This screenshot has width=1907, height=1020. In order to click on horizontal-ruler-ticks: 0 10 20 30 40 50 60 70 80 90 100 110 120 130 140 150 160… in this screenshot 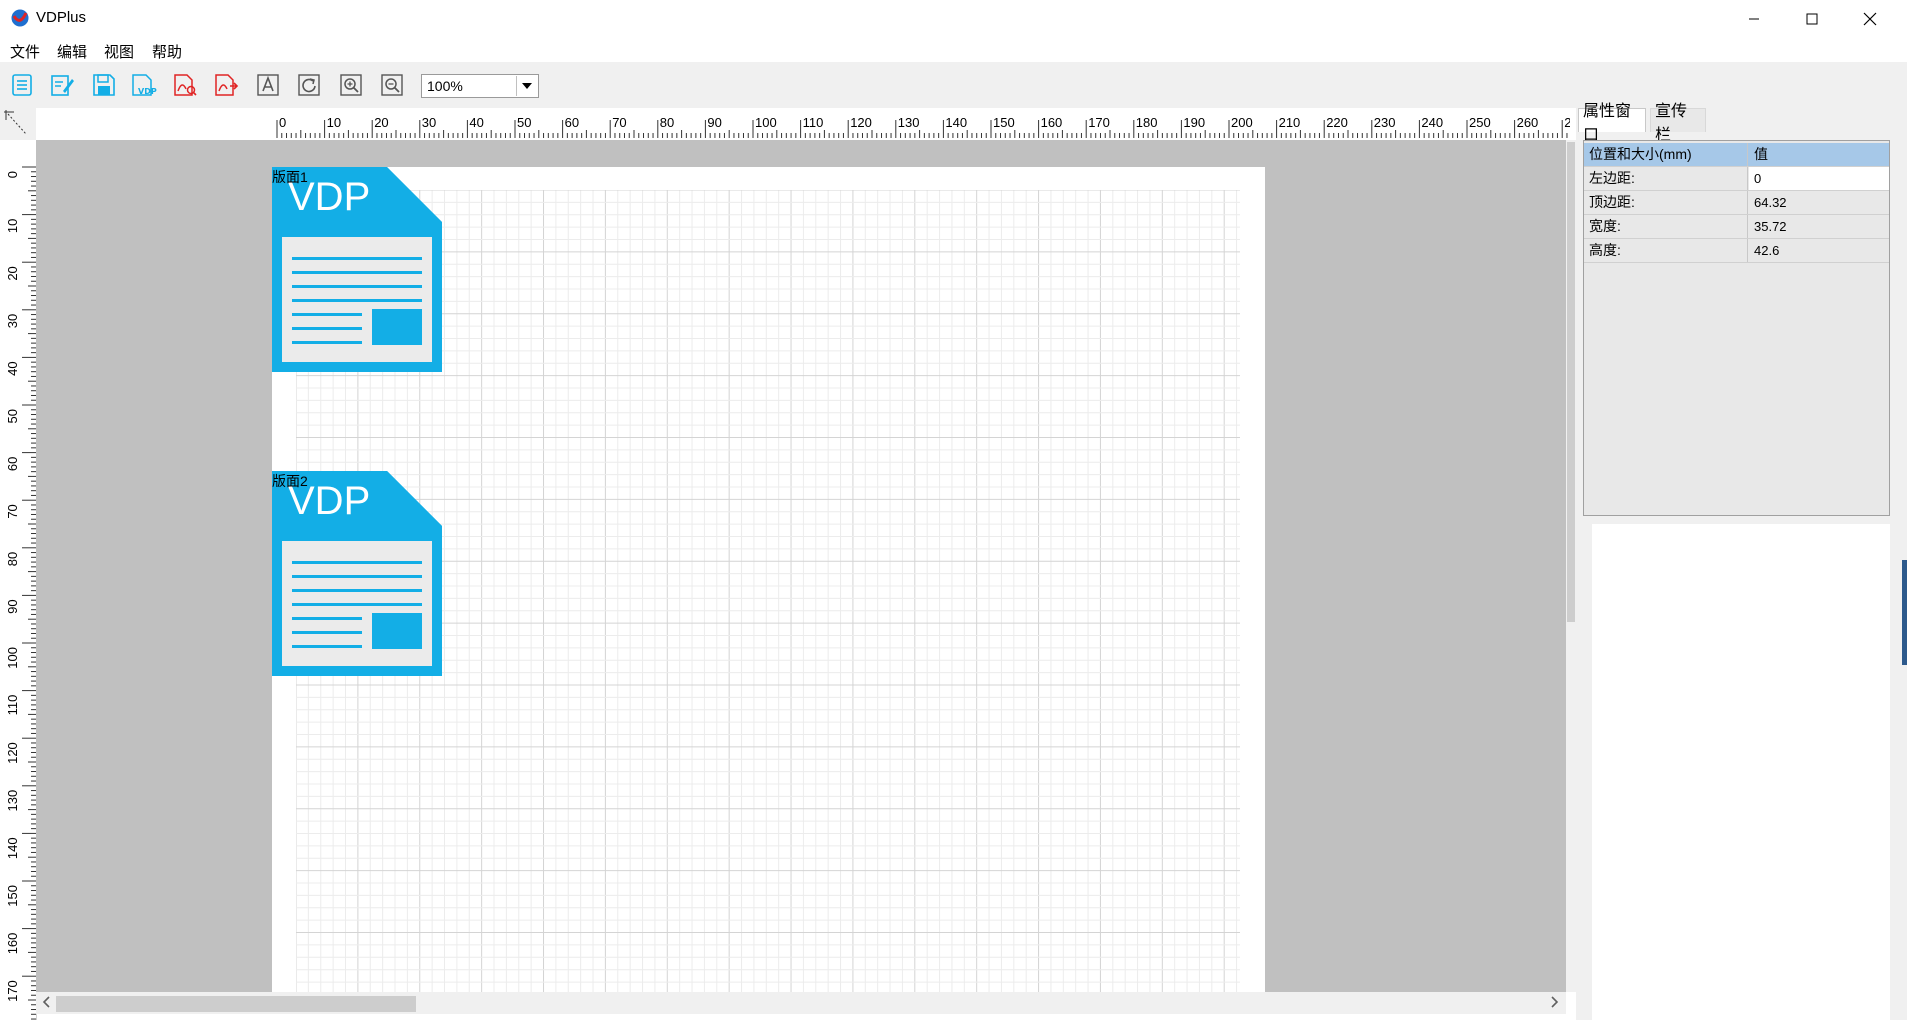, I will do `click(923, 126)`.